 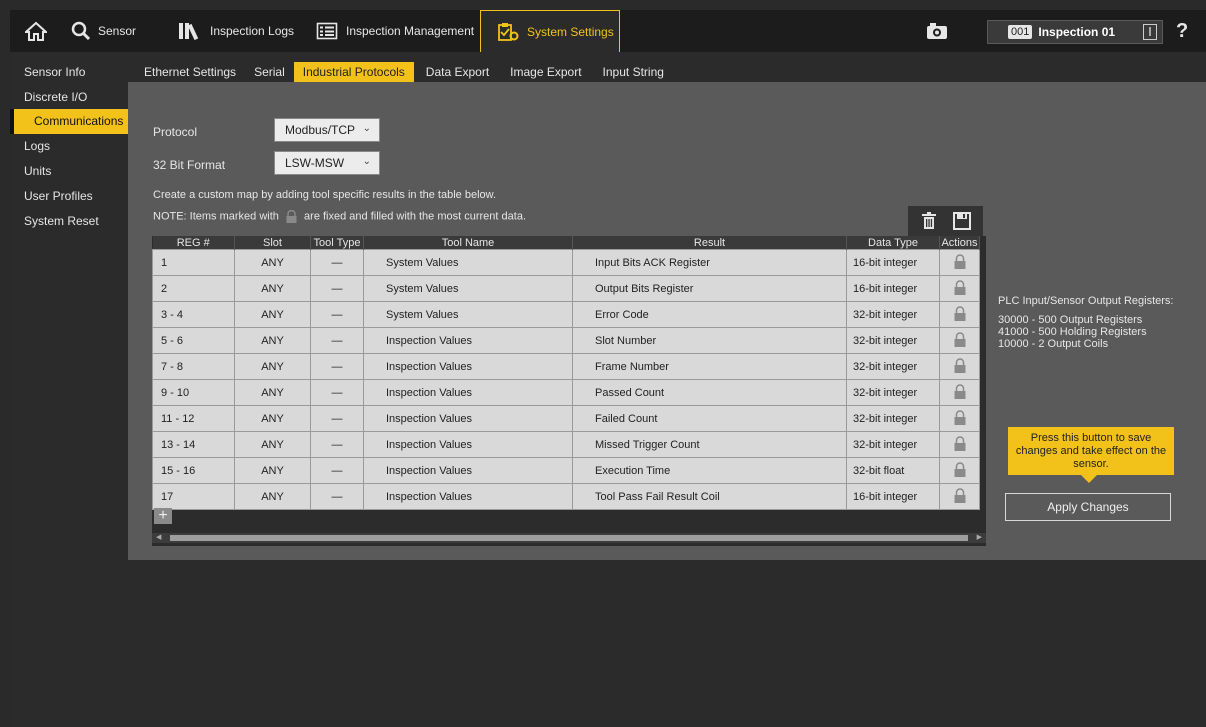 What do you see at coordinates (193, 496) in the screenshot?
I see `cell-reg: 17` at bounding box center [193, 496].